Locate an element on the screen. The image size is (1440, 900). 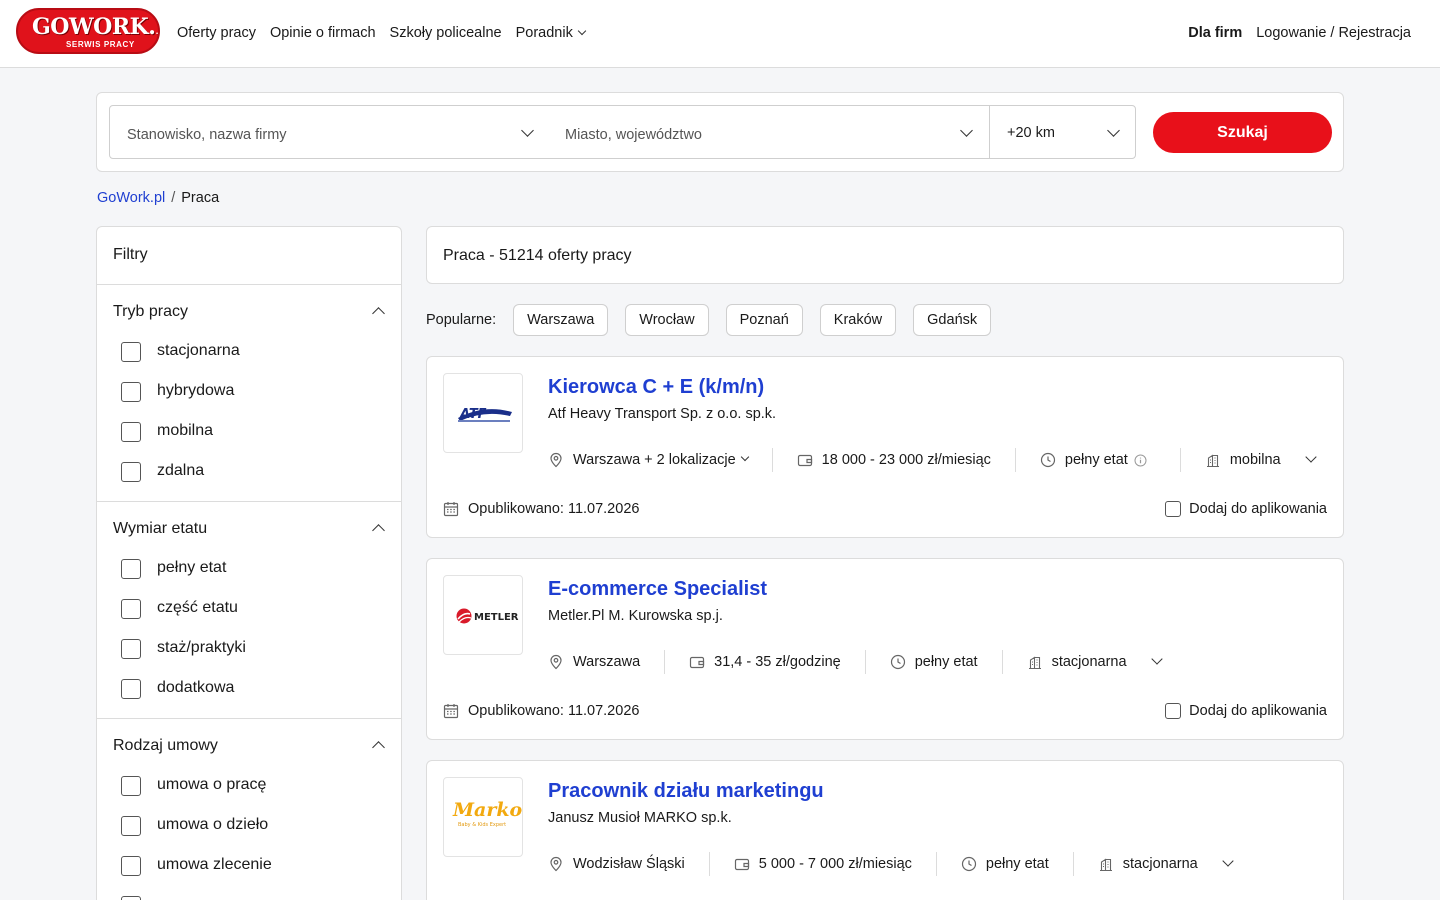
location-info: Warszawa + 2 lokalizacje is located at coordinates (648, 460).